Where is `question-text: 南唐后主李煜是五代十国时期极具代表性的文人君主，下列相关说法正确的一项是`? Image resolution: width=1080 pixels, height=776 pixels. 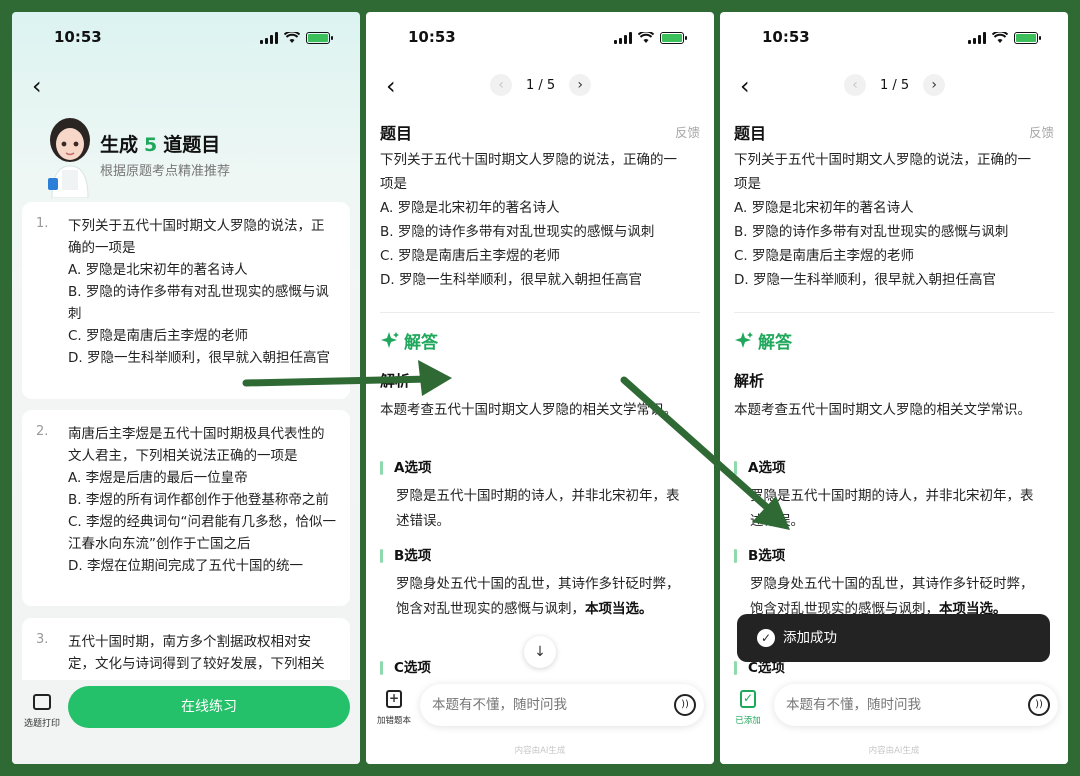
question-text: 南唐后主李煜是五代十国时期极具代表性的文人君主，下列相关说法正确的一项是 is located at coordinates (196, 445).